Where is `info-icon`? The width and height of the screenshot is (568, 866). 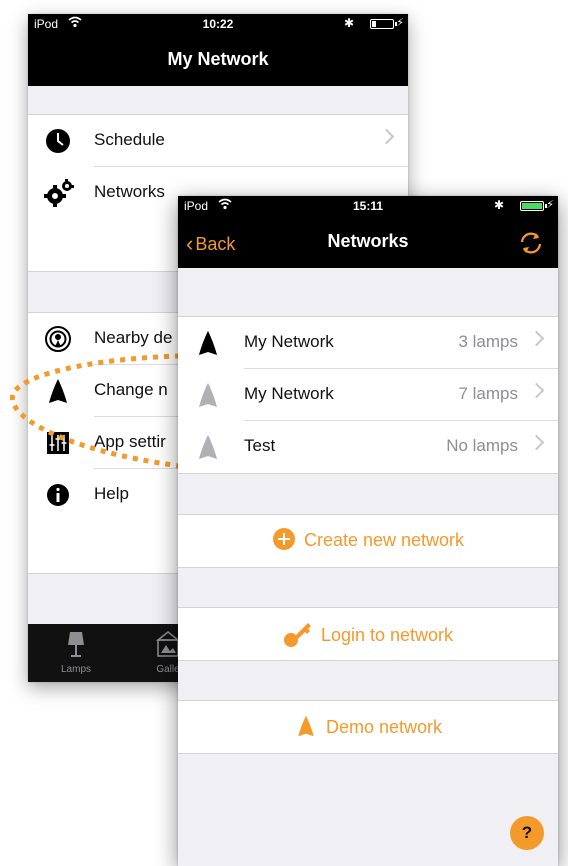
info-icon is located at coordinates (58, 495).